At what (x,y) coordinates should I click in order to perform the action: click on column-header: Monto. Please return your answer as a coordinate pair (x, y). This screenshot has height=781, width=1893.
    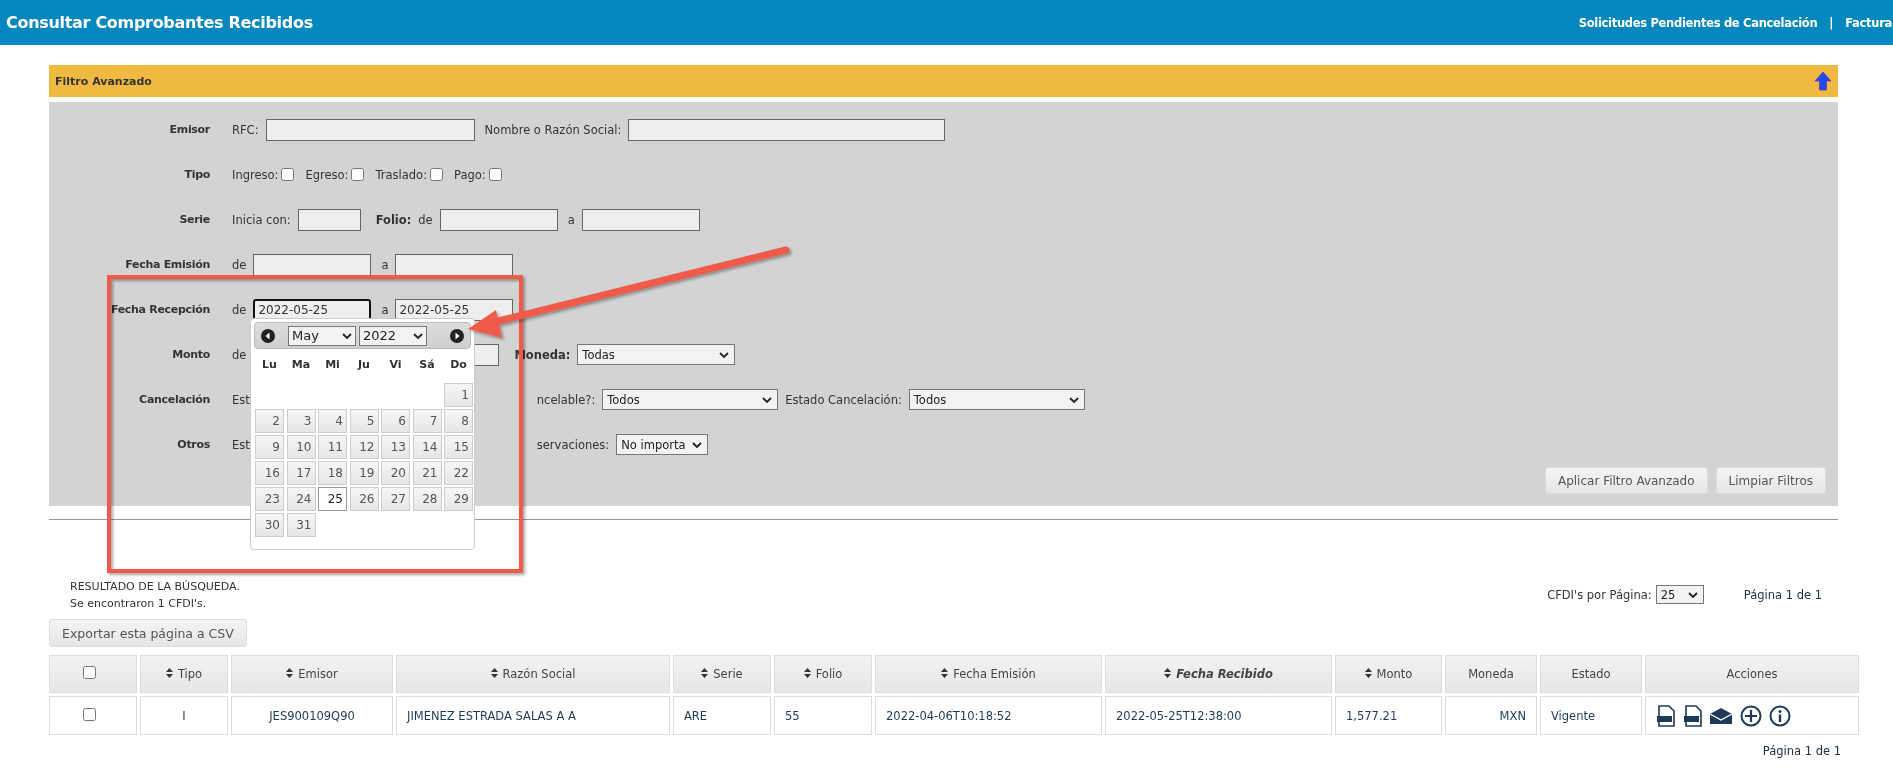
    Looking at the image, I should click on (1388, 674).